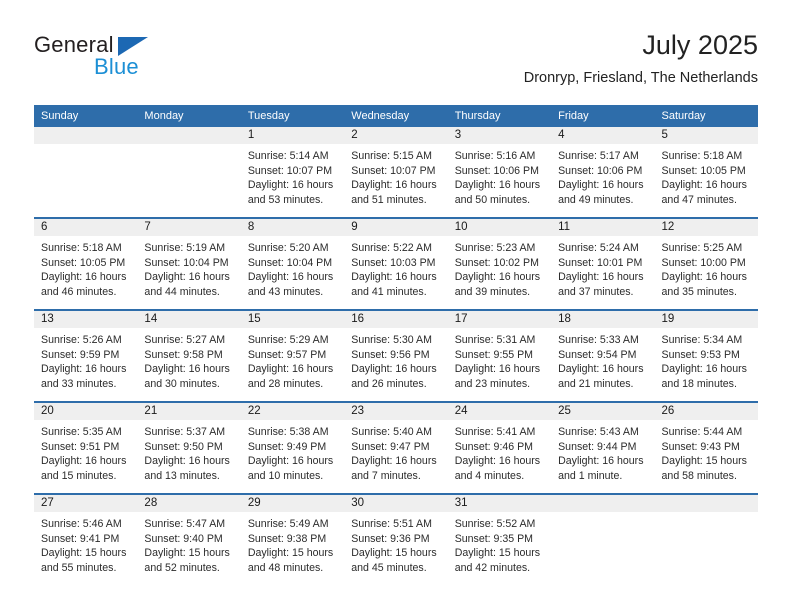  I want to click on day-number: 24, so click(499, 411).